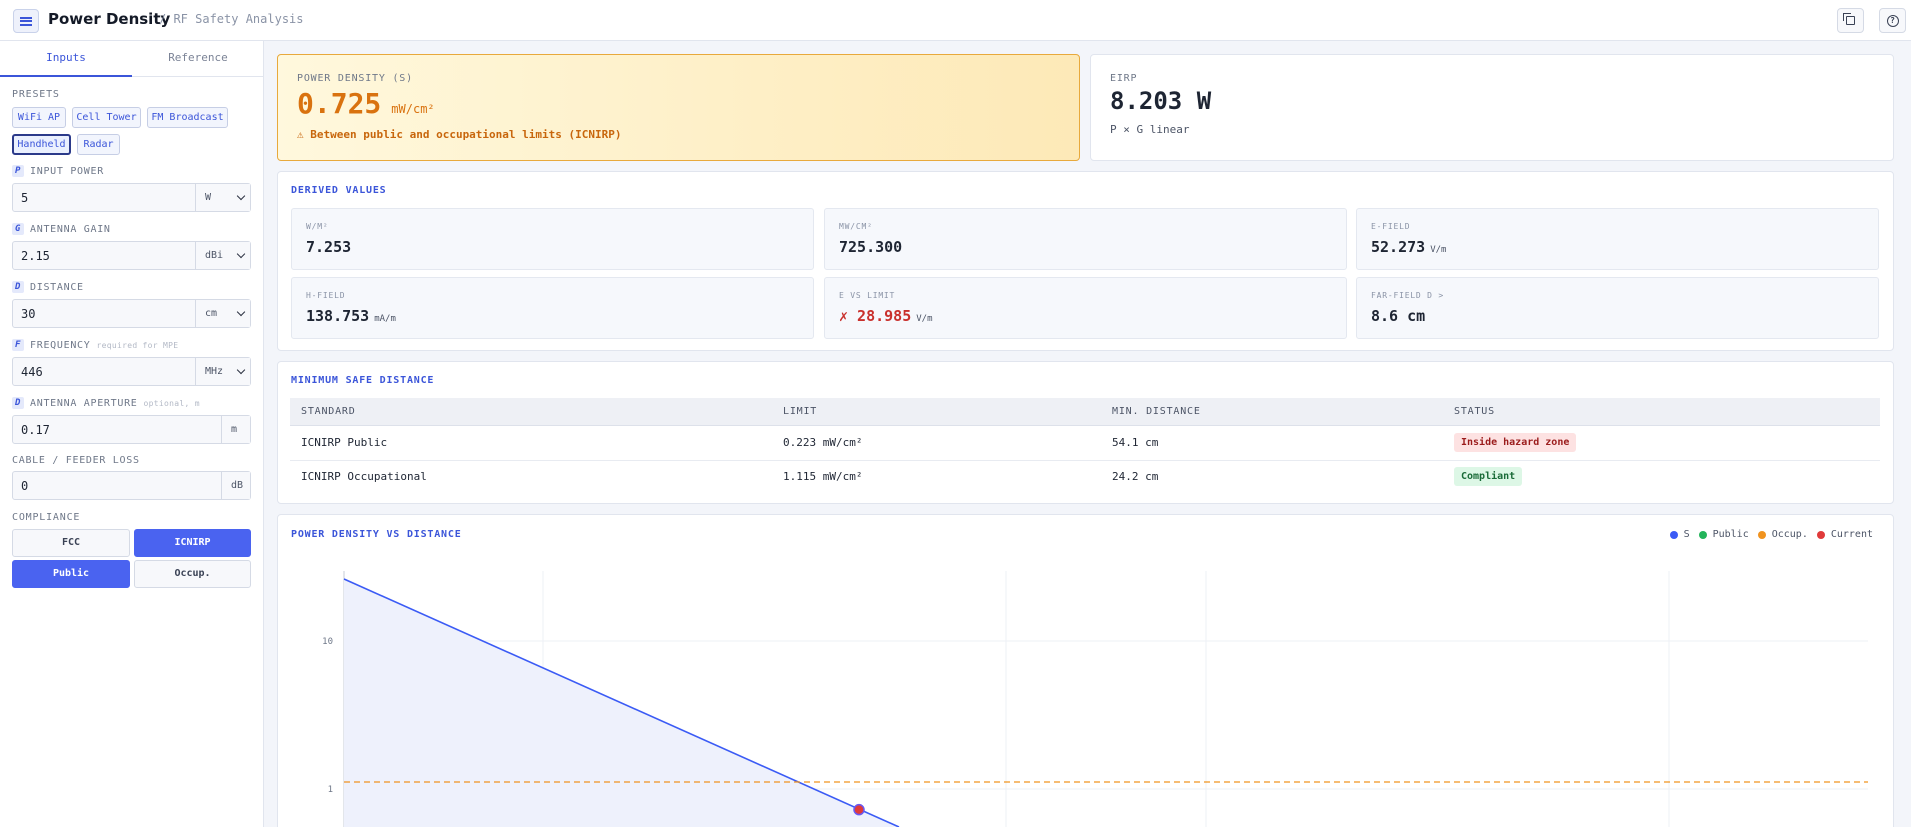 This screenshot has height=827, width=1911. I want to click on frequency-label: F FREQUENCY required for MPE, so click(95, 345).